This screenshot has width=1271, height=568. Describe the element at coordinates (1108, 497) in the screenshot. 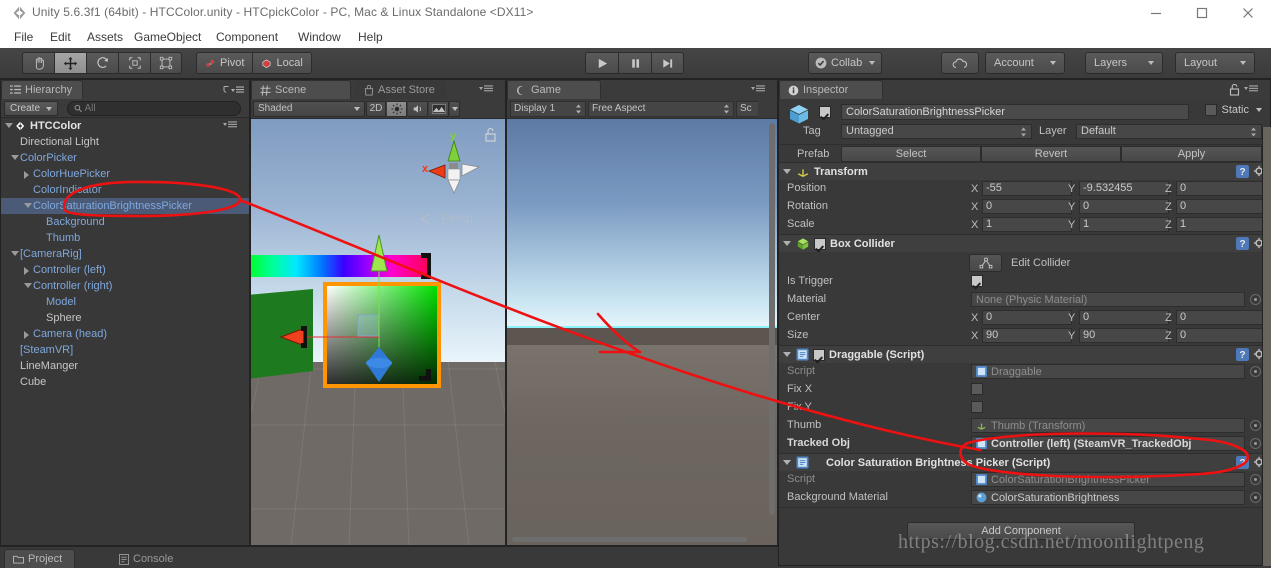

I see `background-material-field: ColorSaturationBrightness` at that location.